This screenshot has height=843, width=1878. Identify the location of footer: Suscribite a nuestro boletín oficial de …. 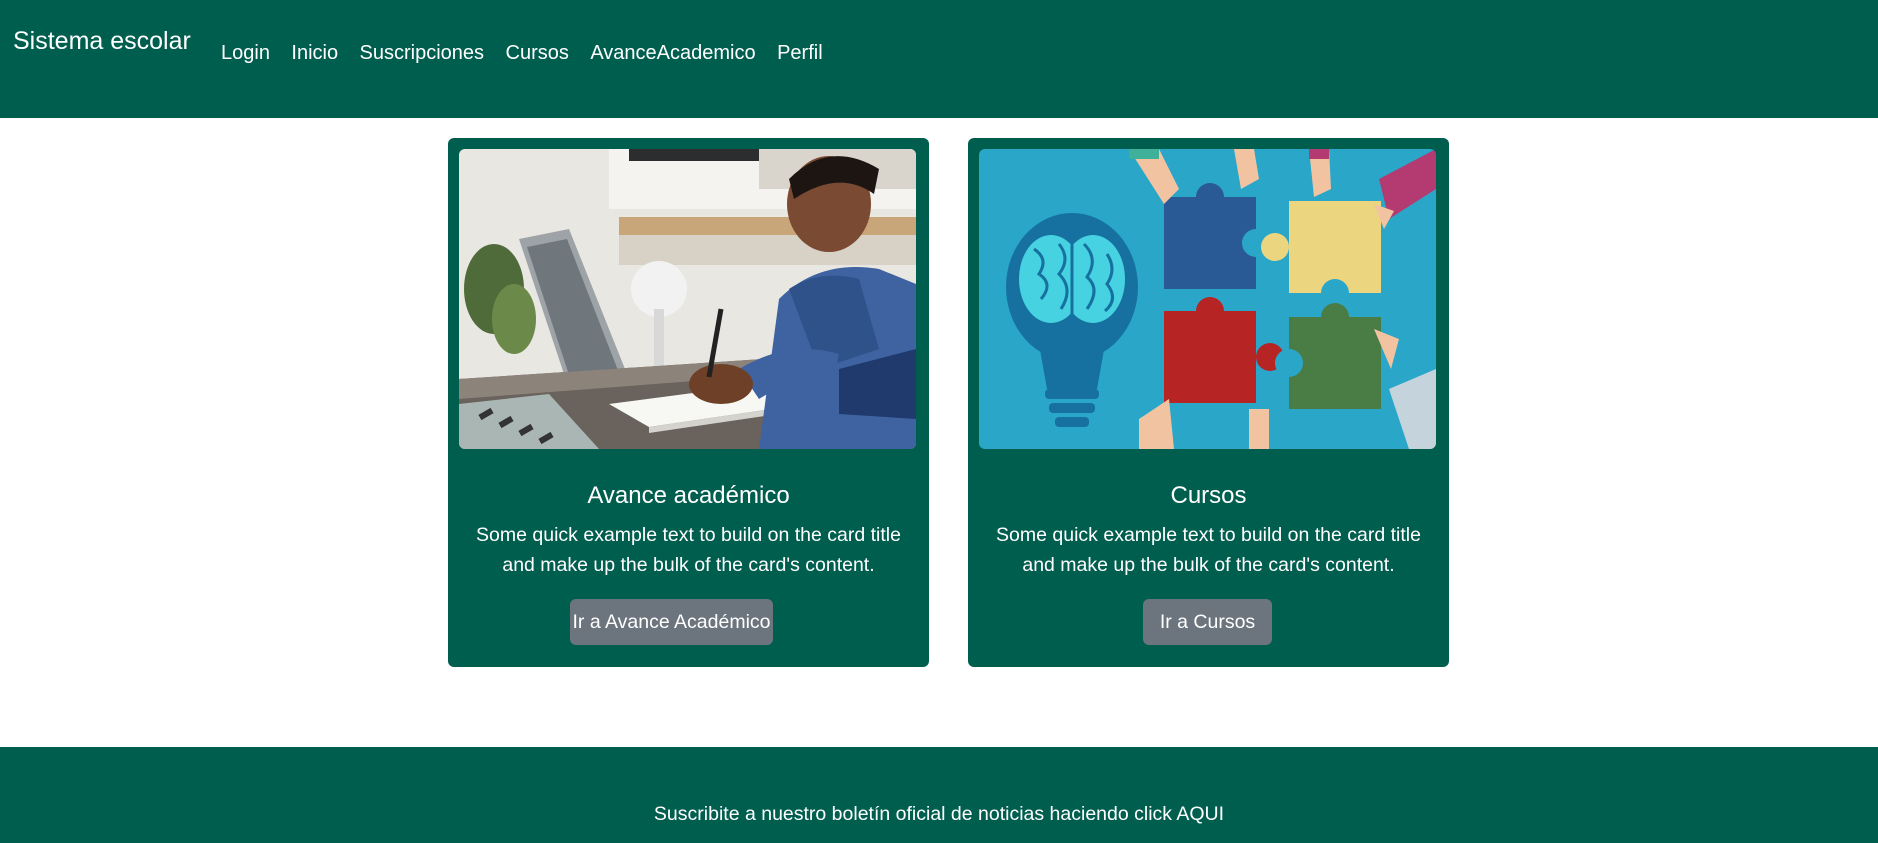
(939, 795).